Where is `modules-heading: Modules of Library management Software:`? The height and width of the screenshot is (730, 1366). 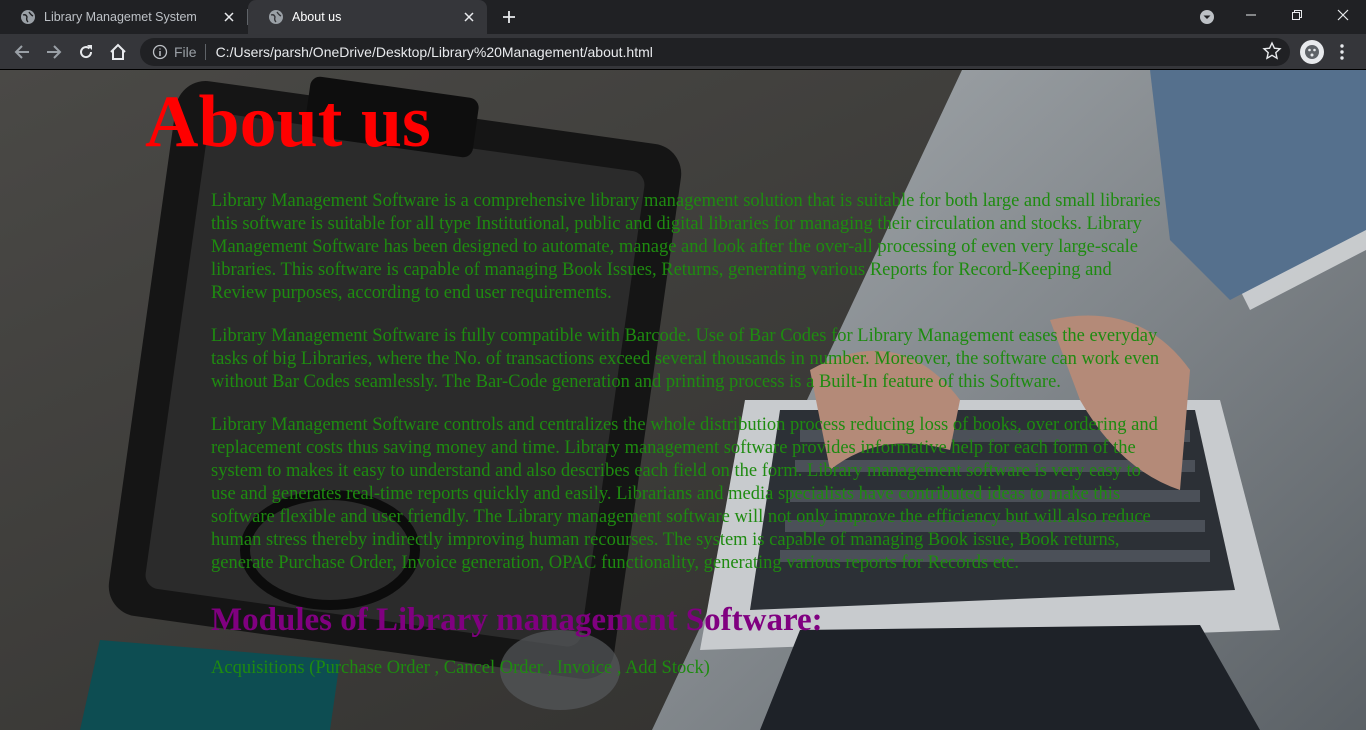
modules-heading: Modules of Library management Software: is located at coordinates (517, 620).